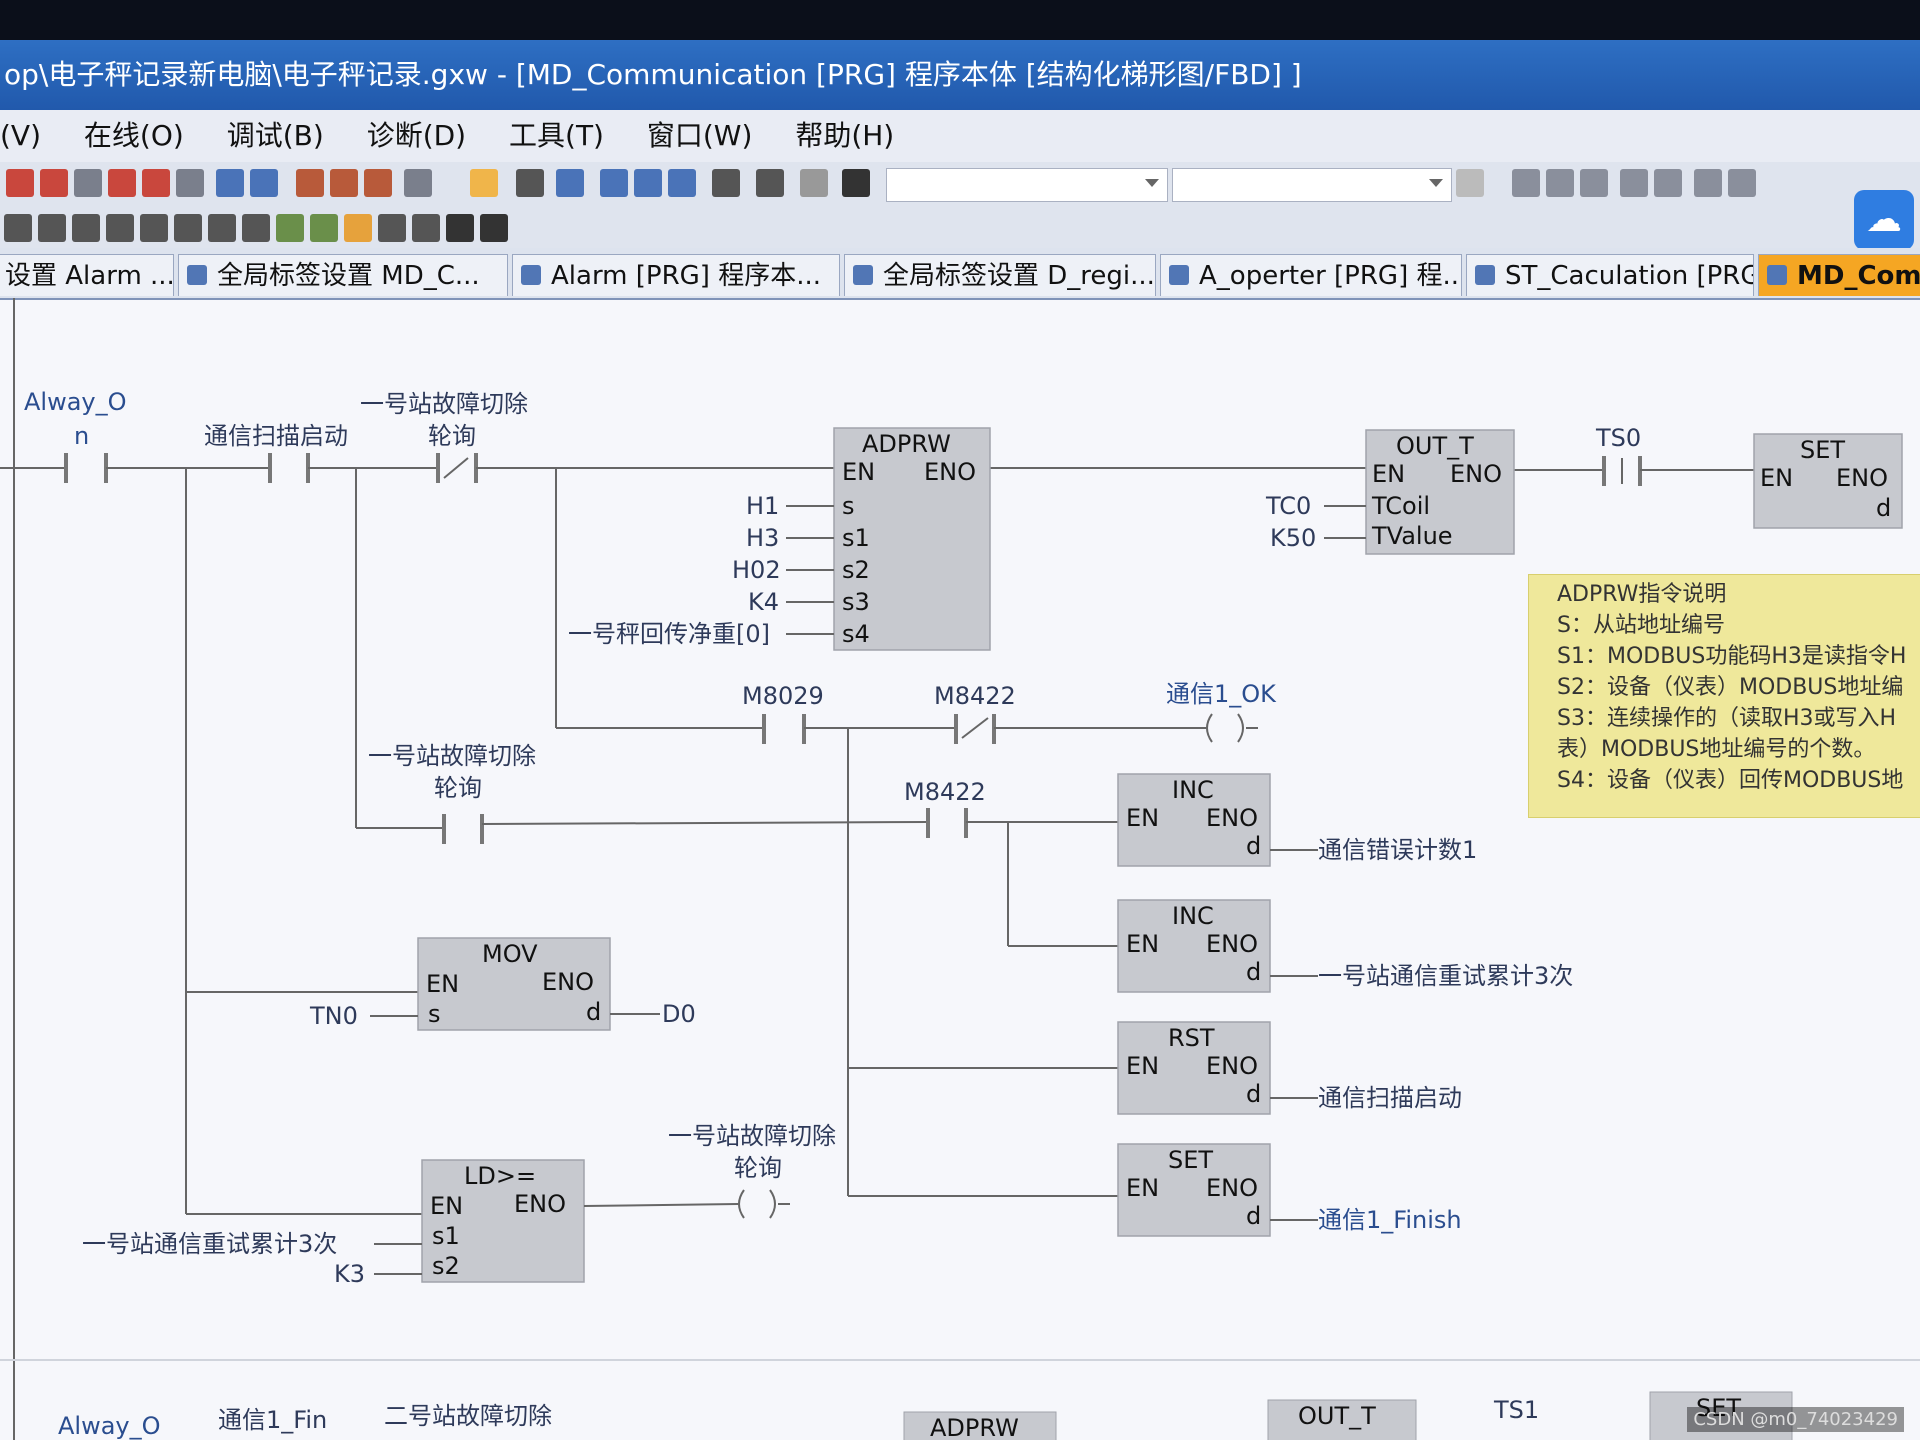 This screenshot has height=1440, width=1920. What do you see at coordinates (1194, 820) in the screenshot?
I see `inc1-block: INC EN ENO d` at bounding box center [1194, 820].